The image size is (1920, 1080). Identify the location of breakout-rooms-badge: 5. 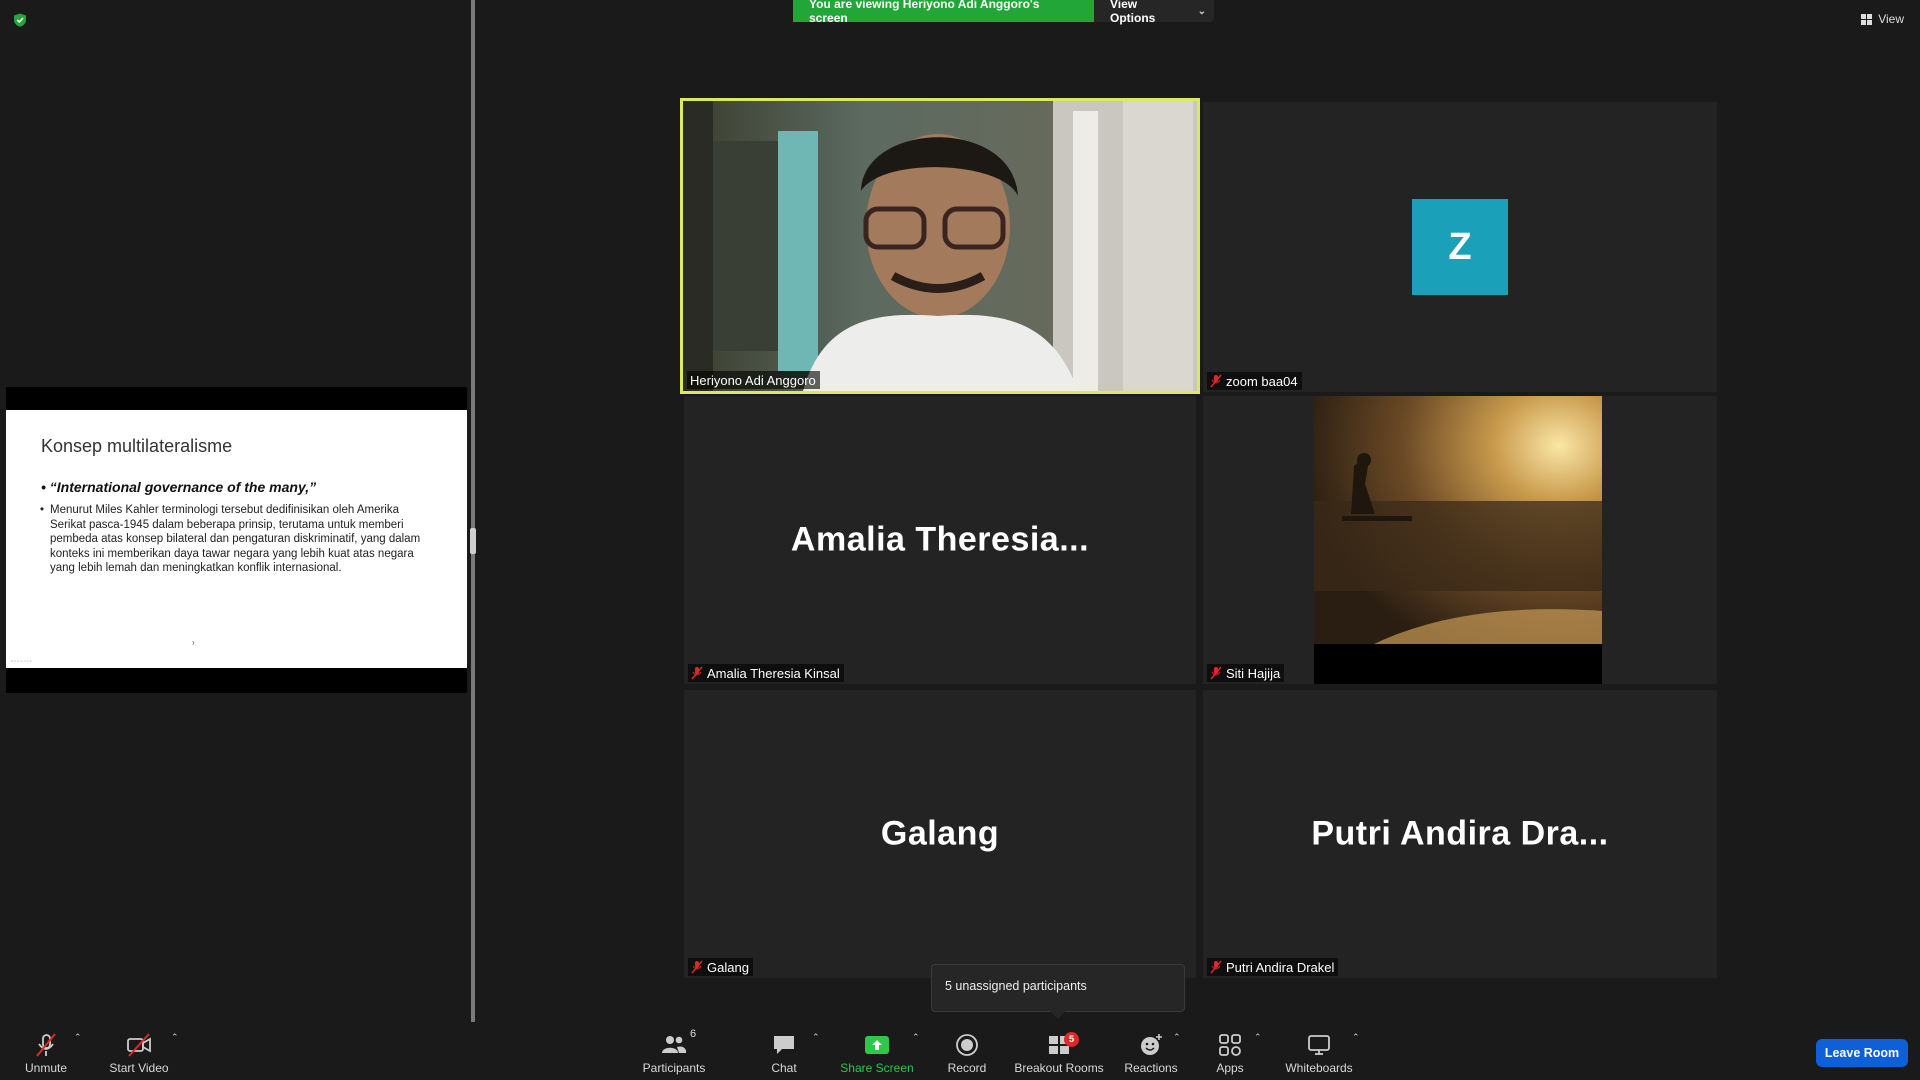
(1071, 1039).